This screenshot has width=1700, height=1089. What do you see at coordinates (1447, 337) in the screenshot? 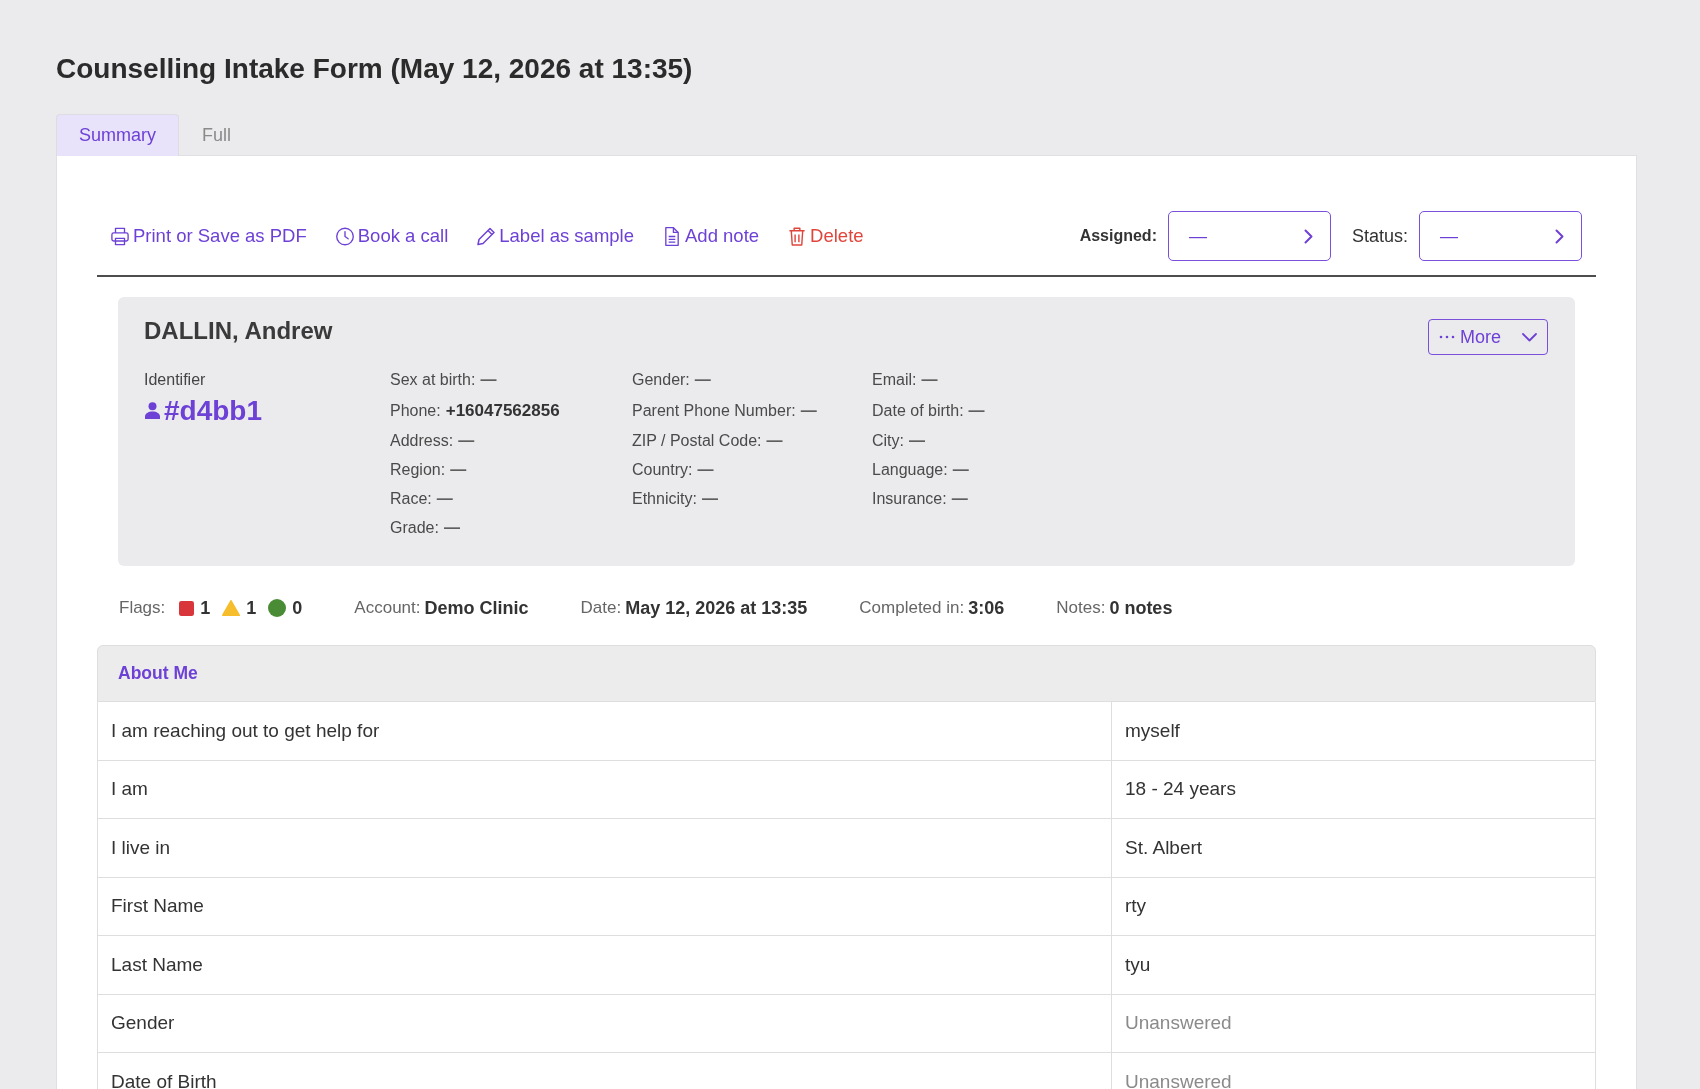
I see `ellipsis-icon` at bounding box center [1447, 337].